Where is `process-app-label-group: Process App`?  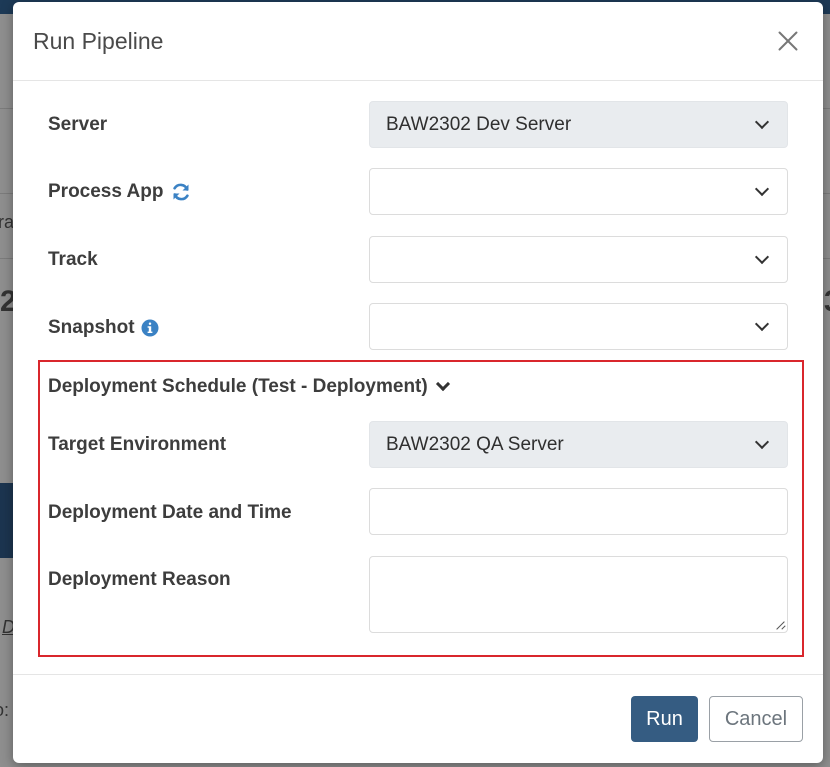 process-app-label-group: Process App is located at coordinates (119, 192).